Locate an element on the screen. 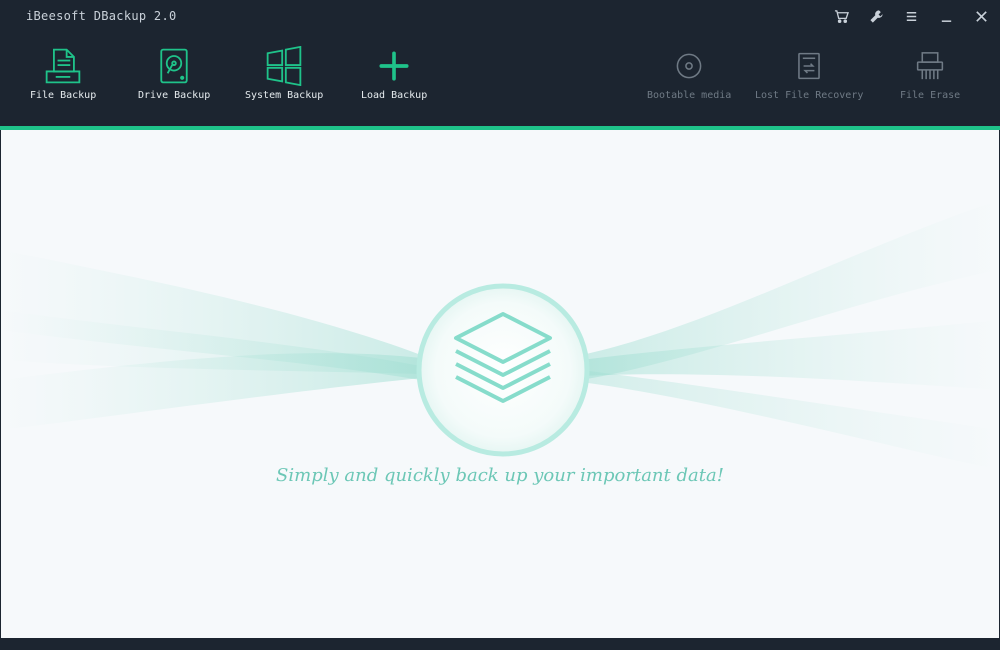 The image size is (1000, 650). window-controls is located at coordinates (911, 16).